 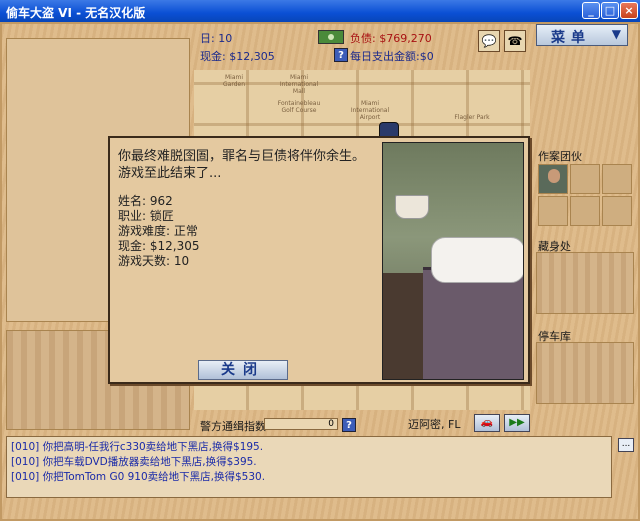 I want to click on map-label: Flagler Park, so click(x=472, y=117).